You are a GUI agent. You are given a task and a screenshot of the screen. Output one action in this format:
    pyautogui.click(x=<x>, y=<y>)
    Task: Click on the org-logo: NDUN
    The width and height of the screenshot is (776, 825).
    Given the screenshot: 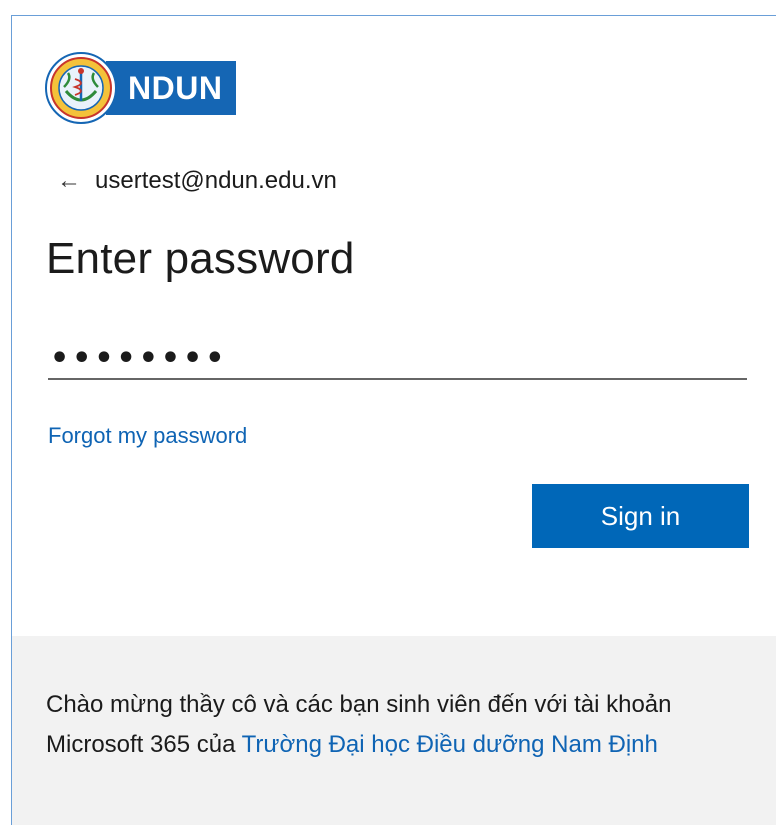 What is the action you would take?
    pyautogui.click(x=140, y=88)
    